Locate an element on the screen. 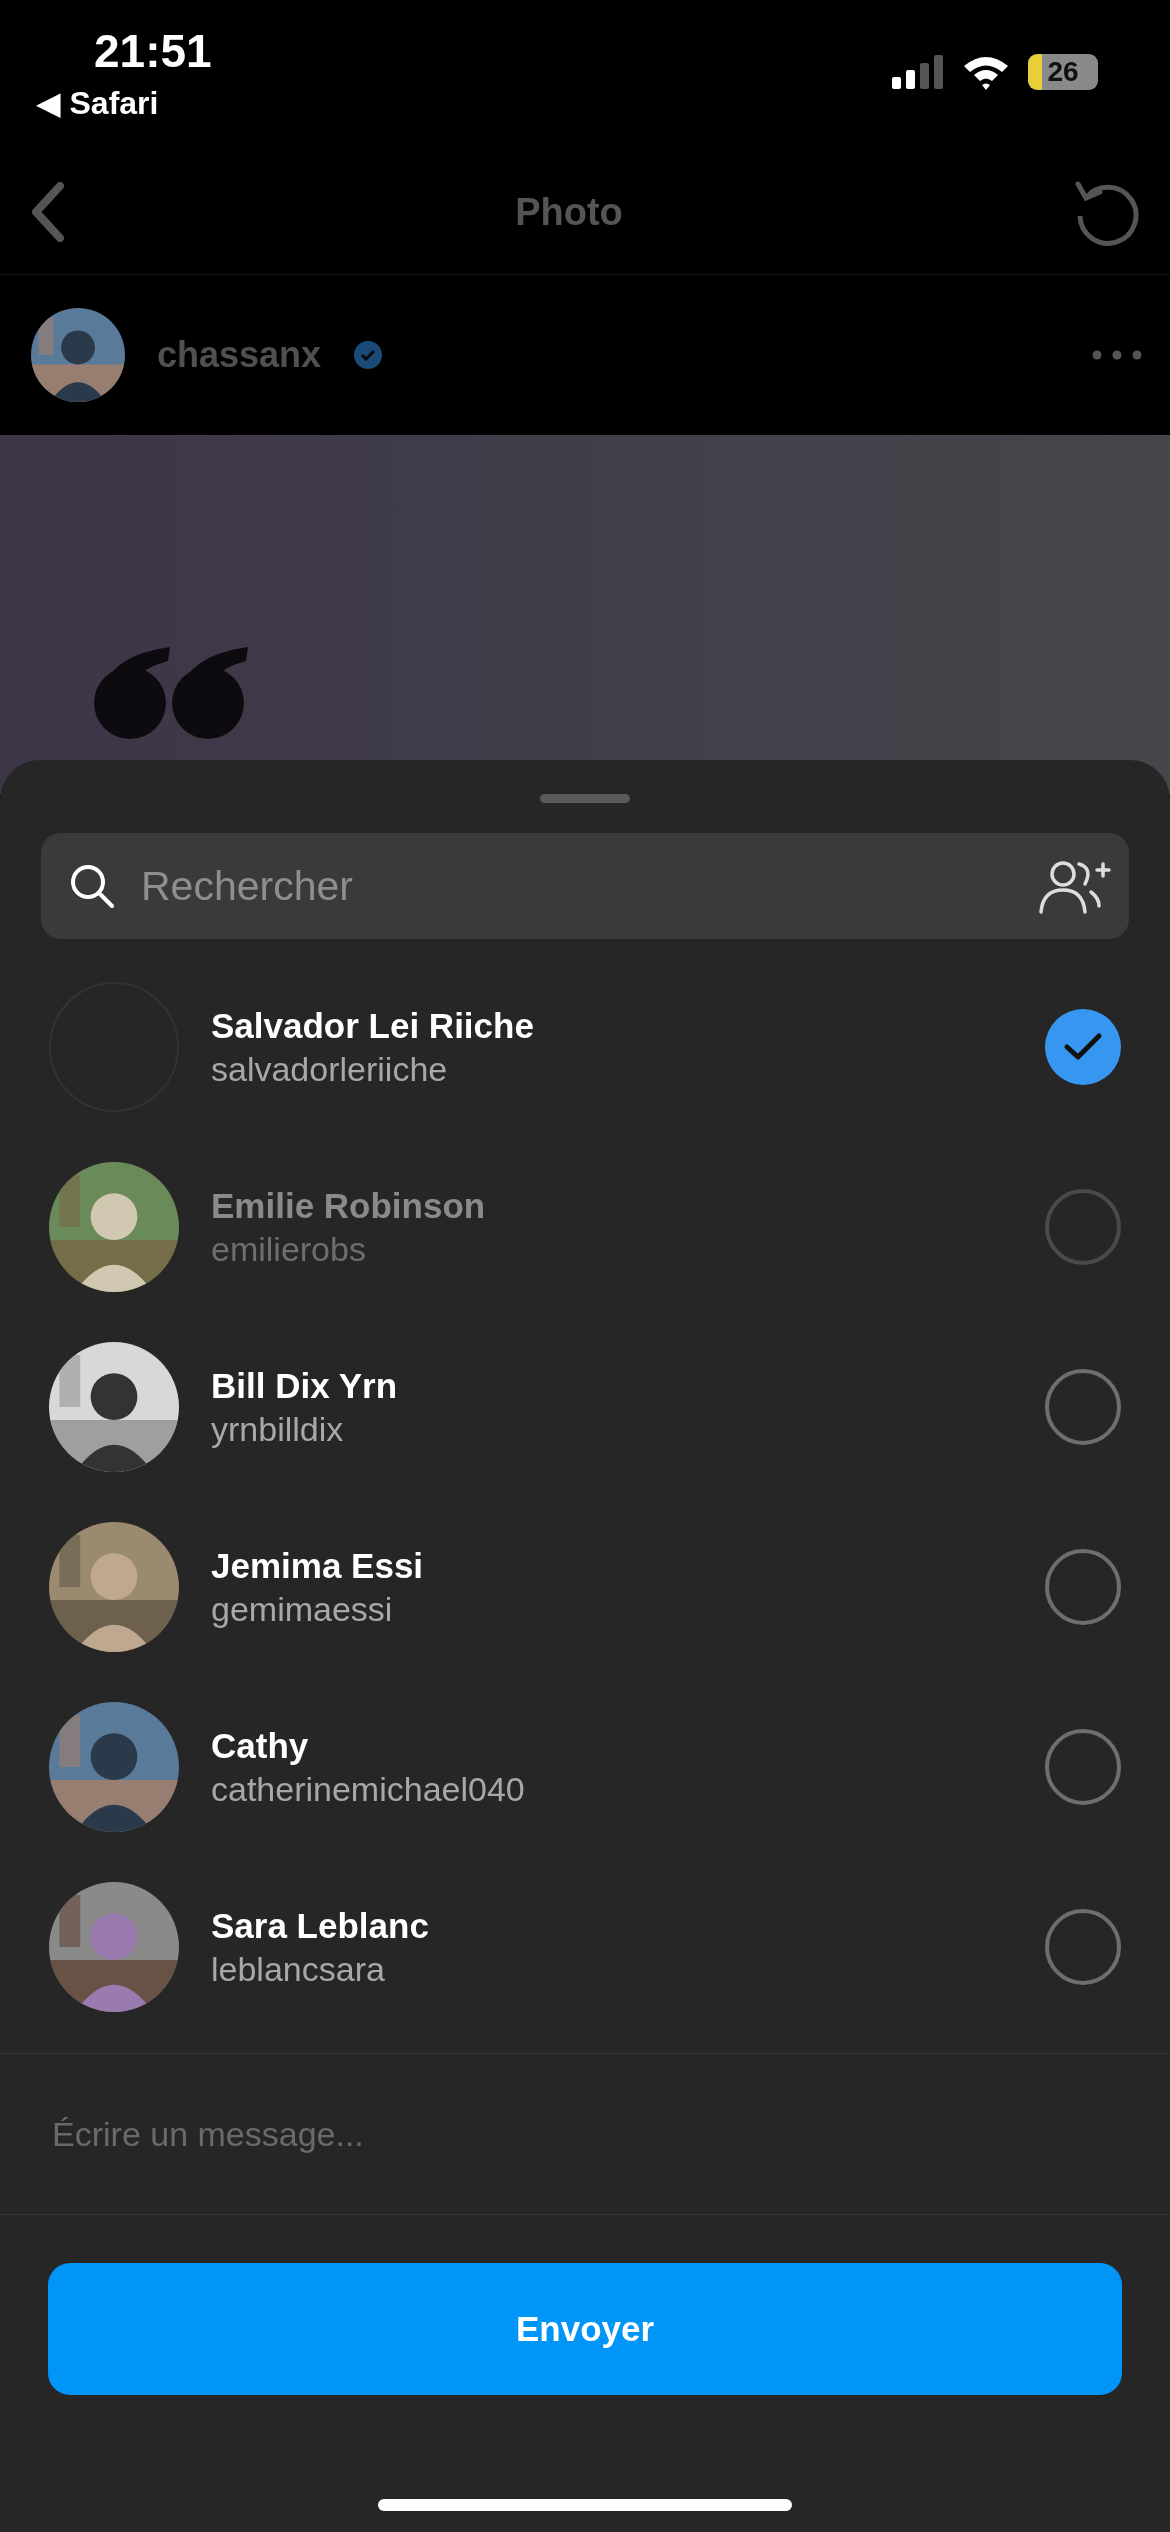 The image size is (1170, 2532). contact-username: salvadorleriiche is located at coordinates (330, 1069).